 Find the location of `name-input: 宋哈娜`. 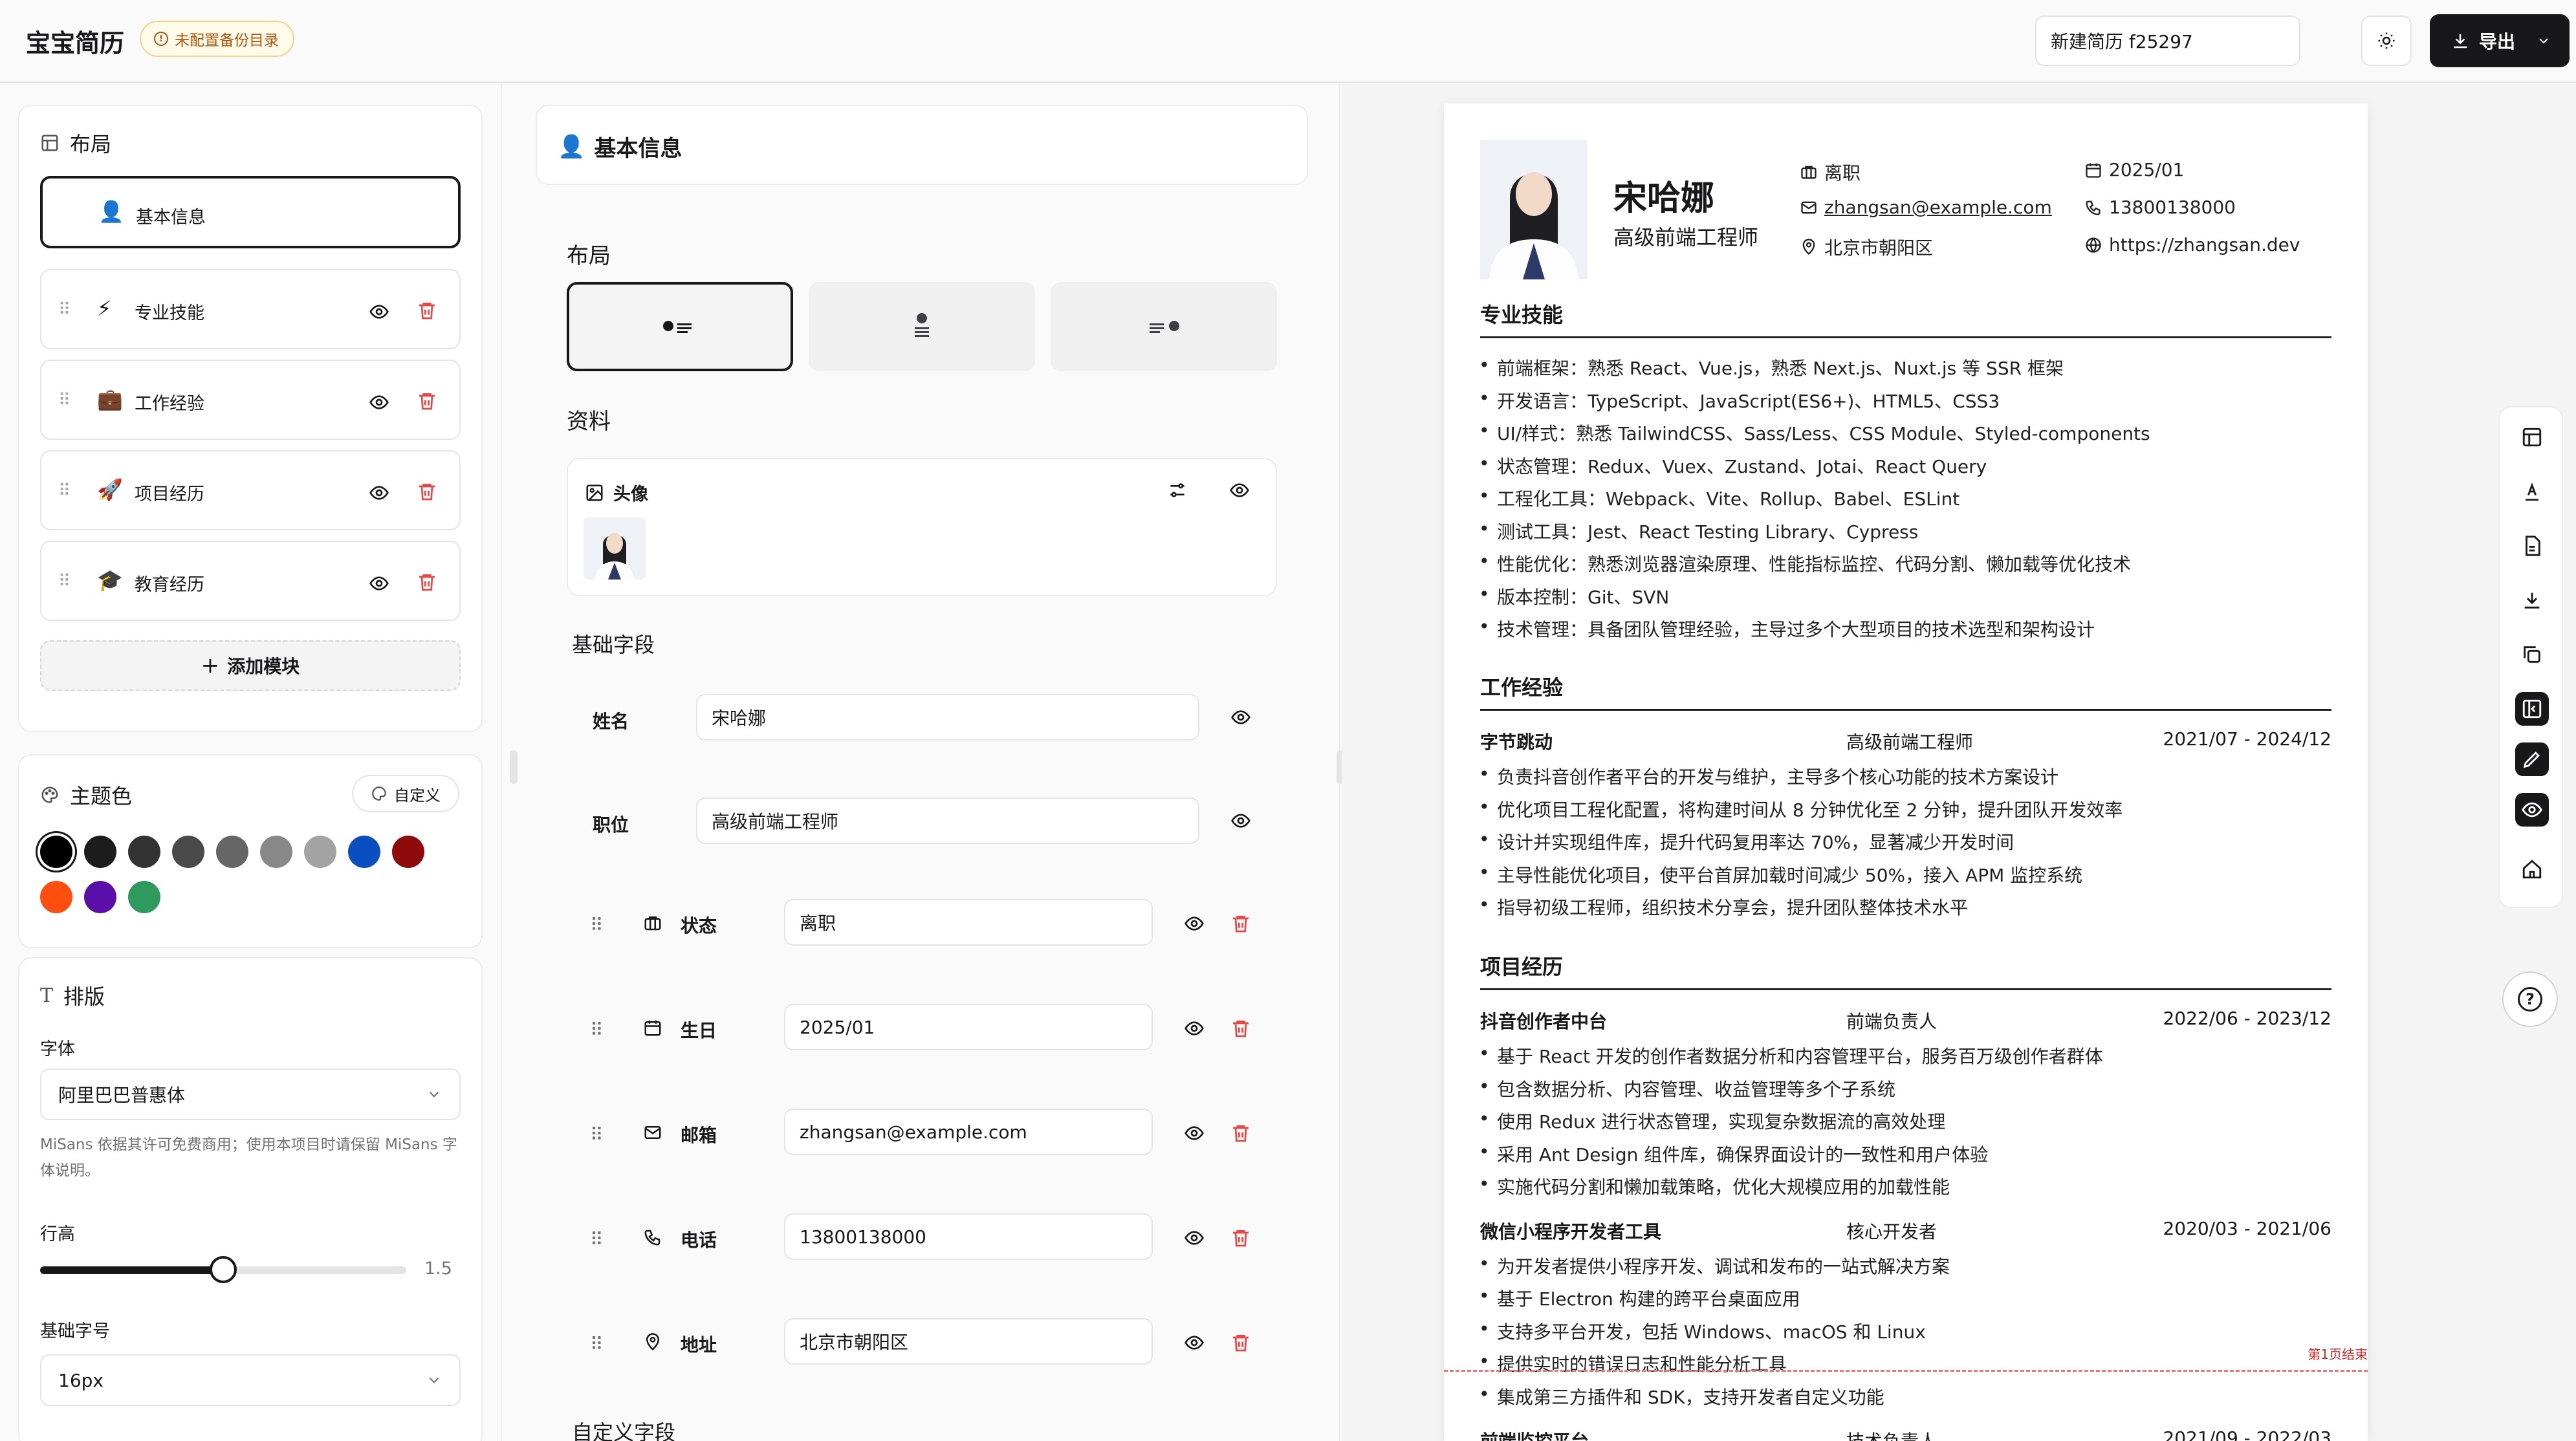

name-input: 宋哈娜 is located at coordinates (947, 717).